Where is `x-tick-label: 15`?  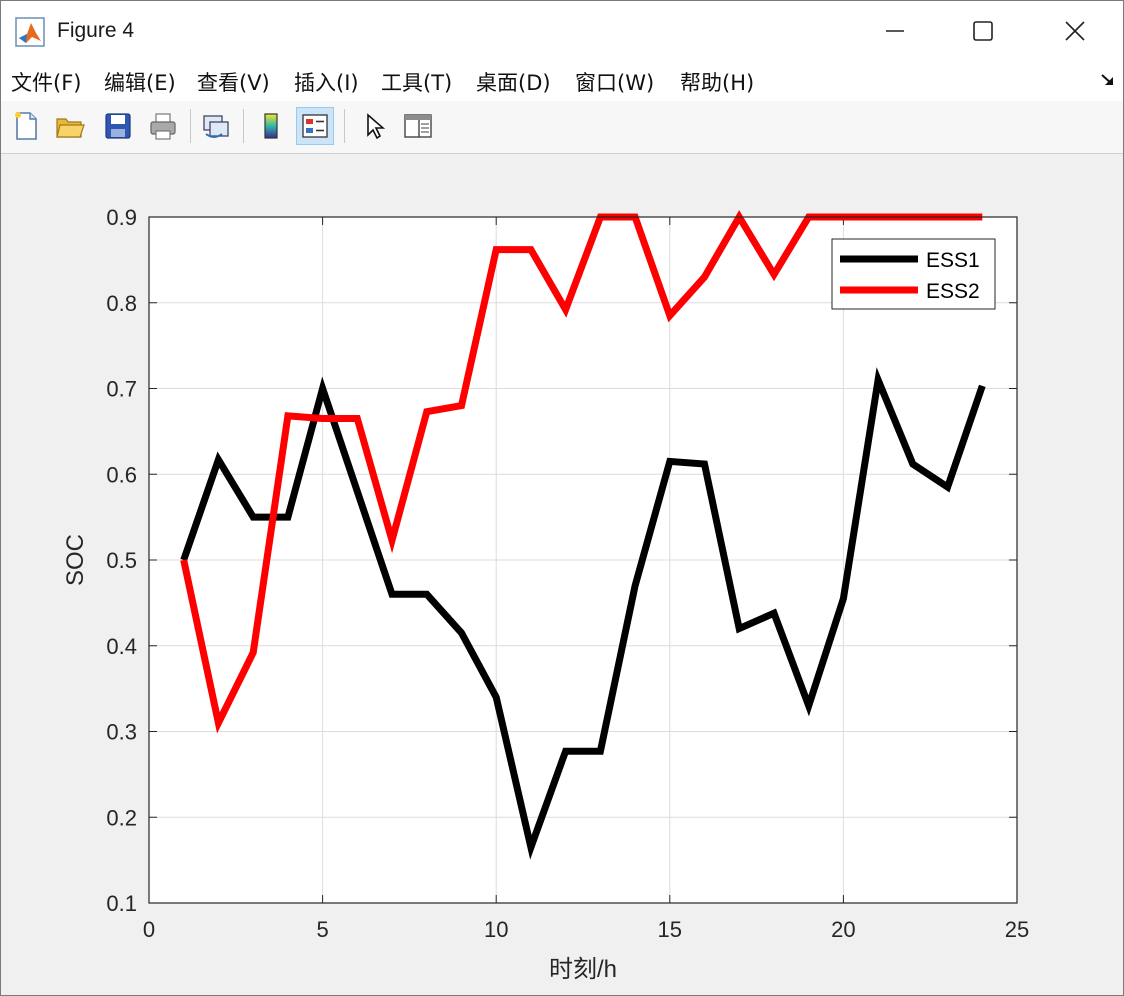
x-tick-label: 15 is located at coordinates (670, 929).